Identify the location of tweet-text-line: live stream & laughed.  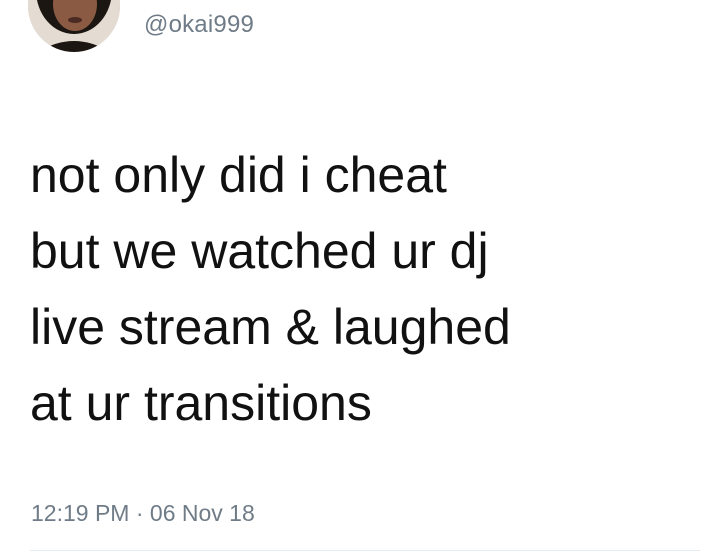
(270, 327).